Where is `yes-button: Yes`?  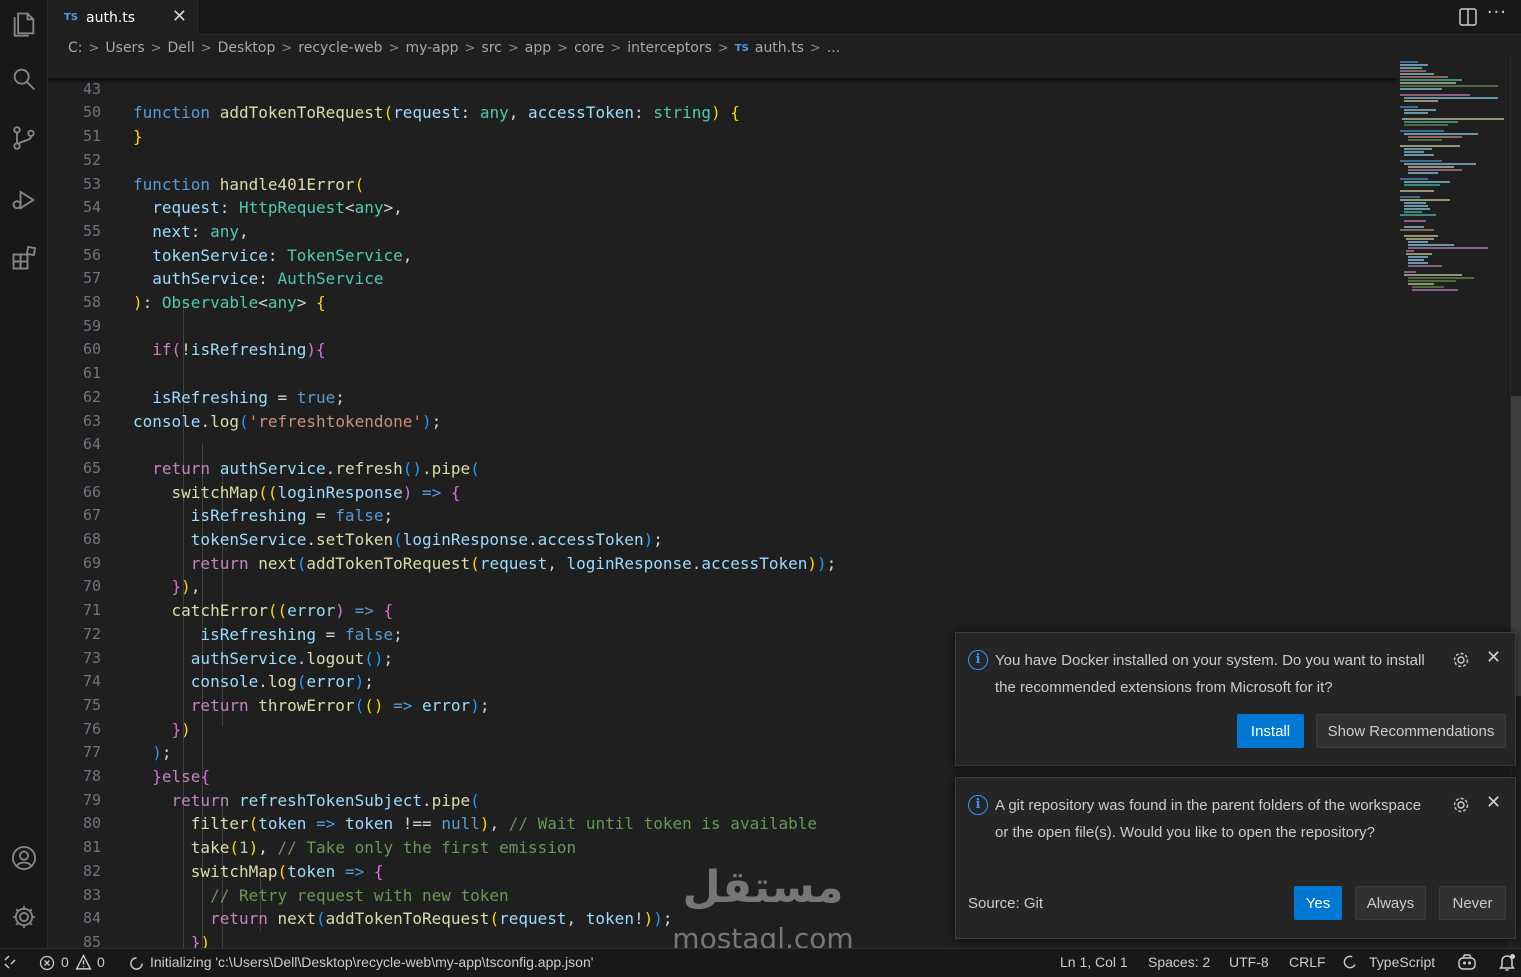 yes-button: Yes is located at coordinates (1318, 903).